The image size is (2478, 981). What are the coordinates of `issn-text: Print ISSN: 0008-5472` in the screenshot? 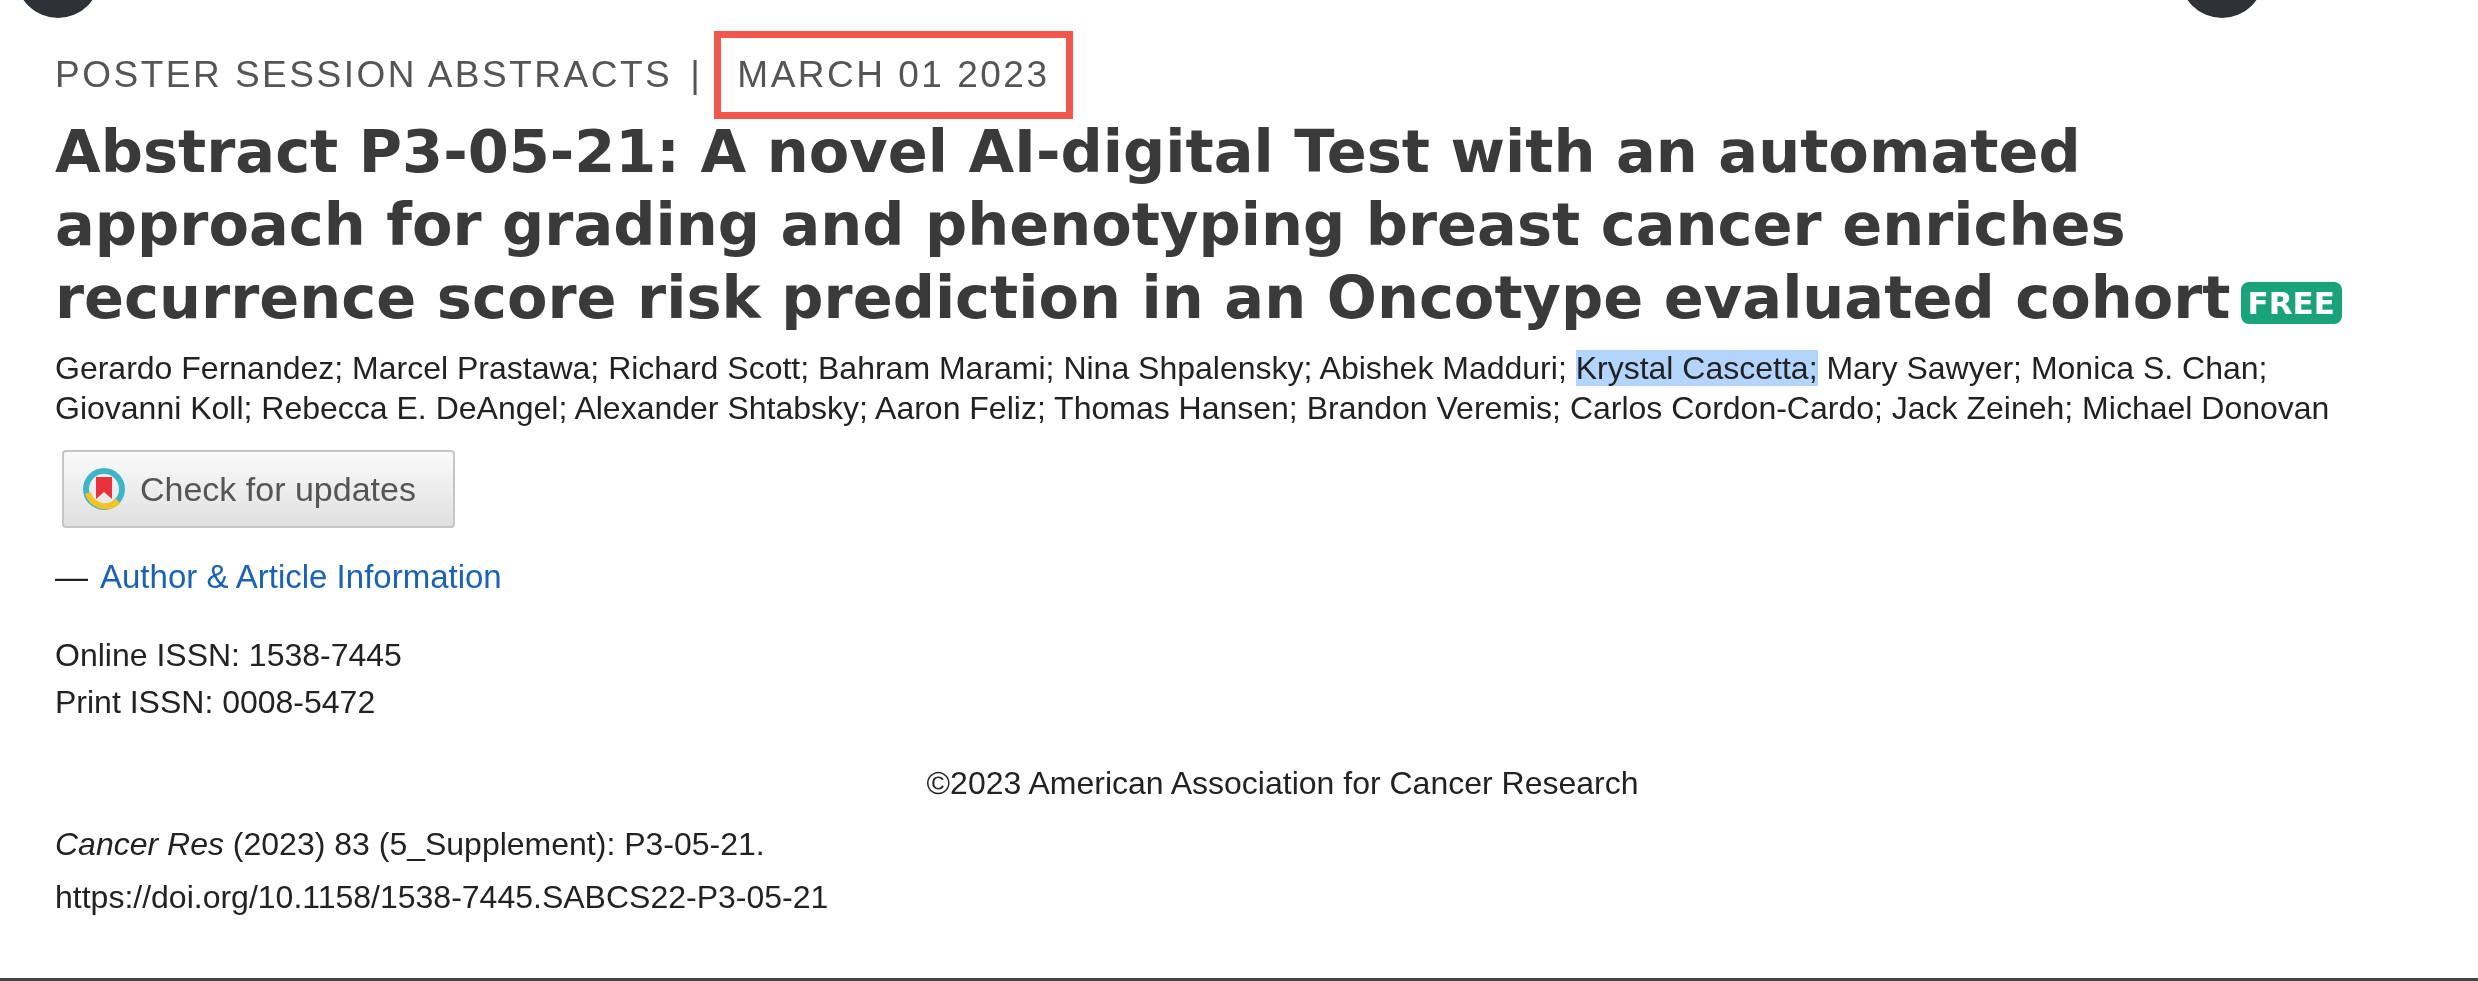 It's located at (216, 702).